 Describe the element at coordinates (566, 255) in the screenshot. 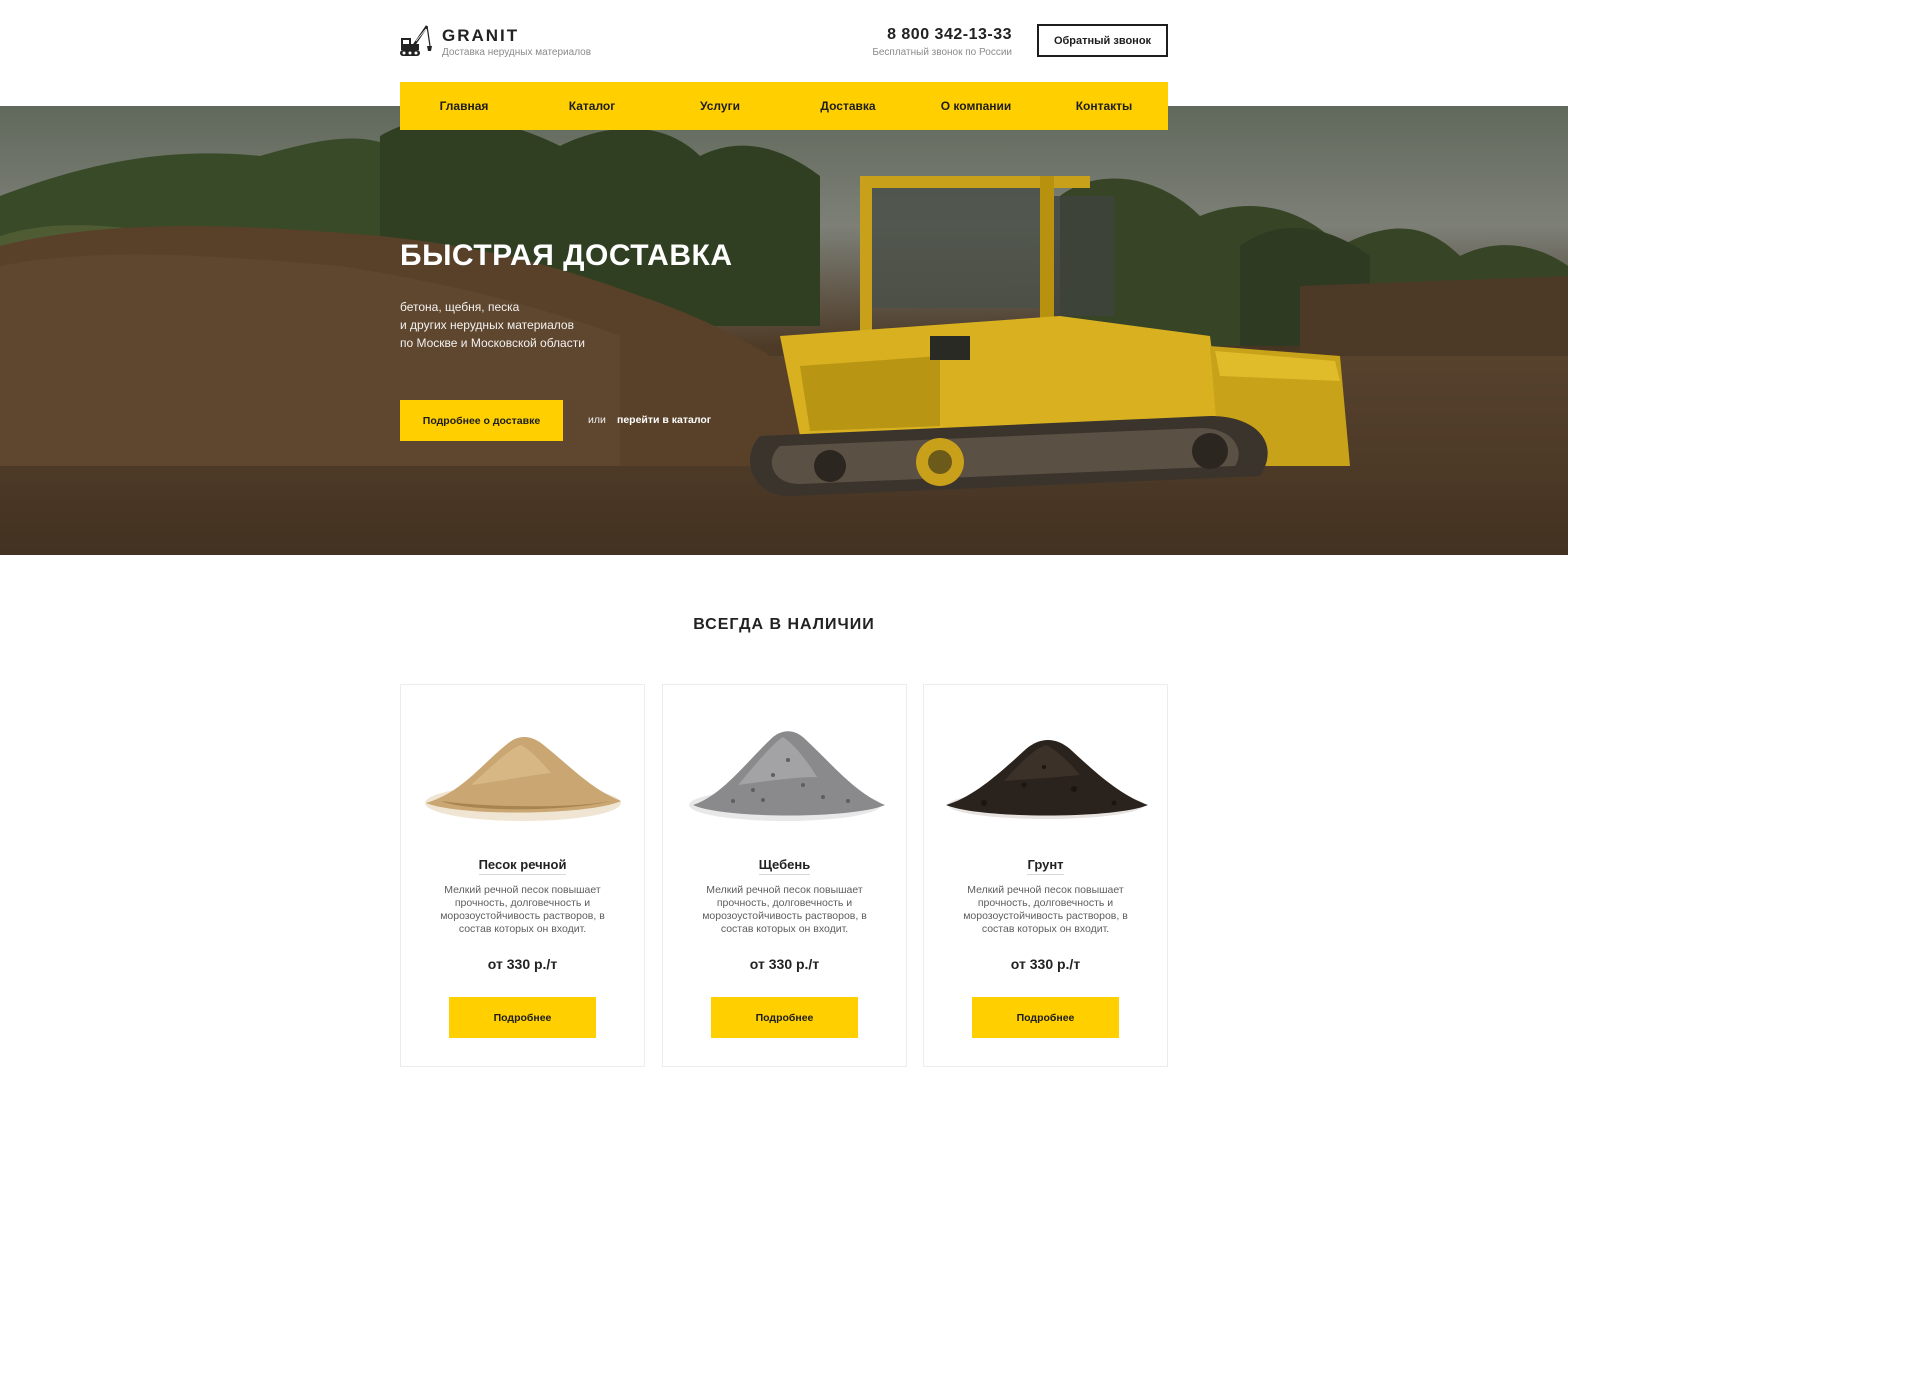

I see `hero-title: БЫСТРАЯ ДОСТАВКА` at that location.